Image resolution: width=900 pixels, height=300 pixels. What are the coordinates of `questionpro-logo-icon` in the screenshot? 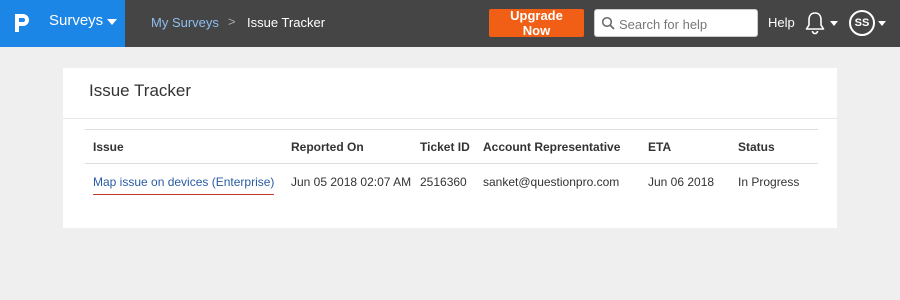 It's located at (22, 23).